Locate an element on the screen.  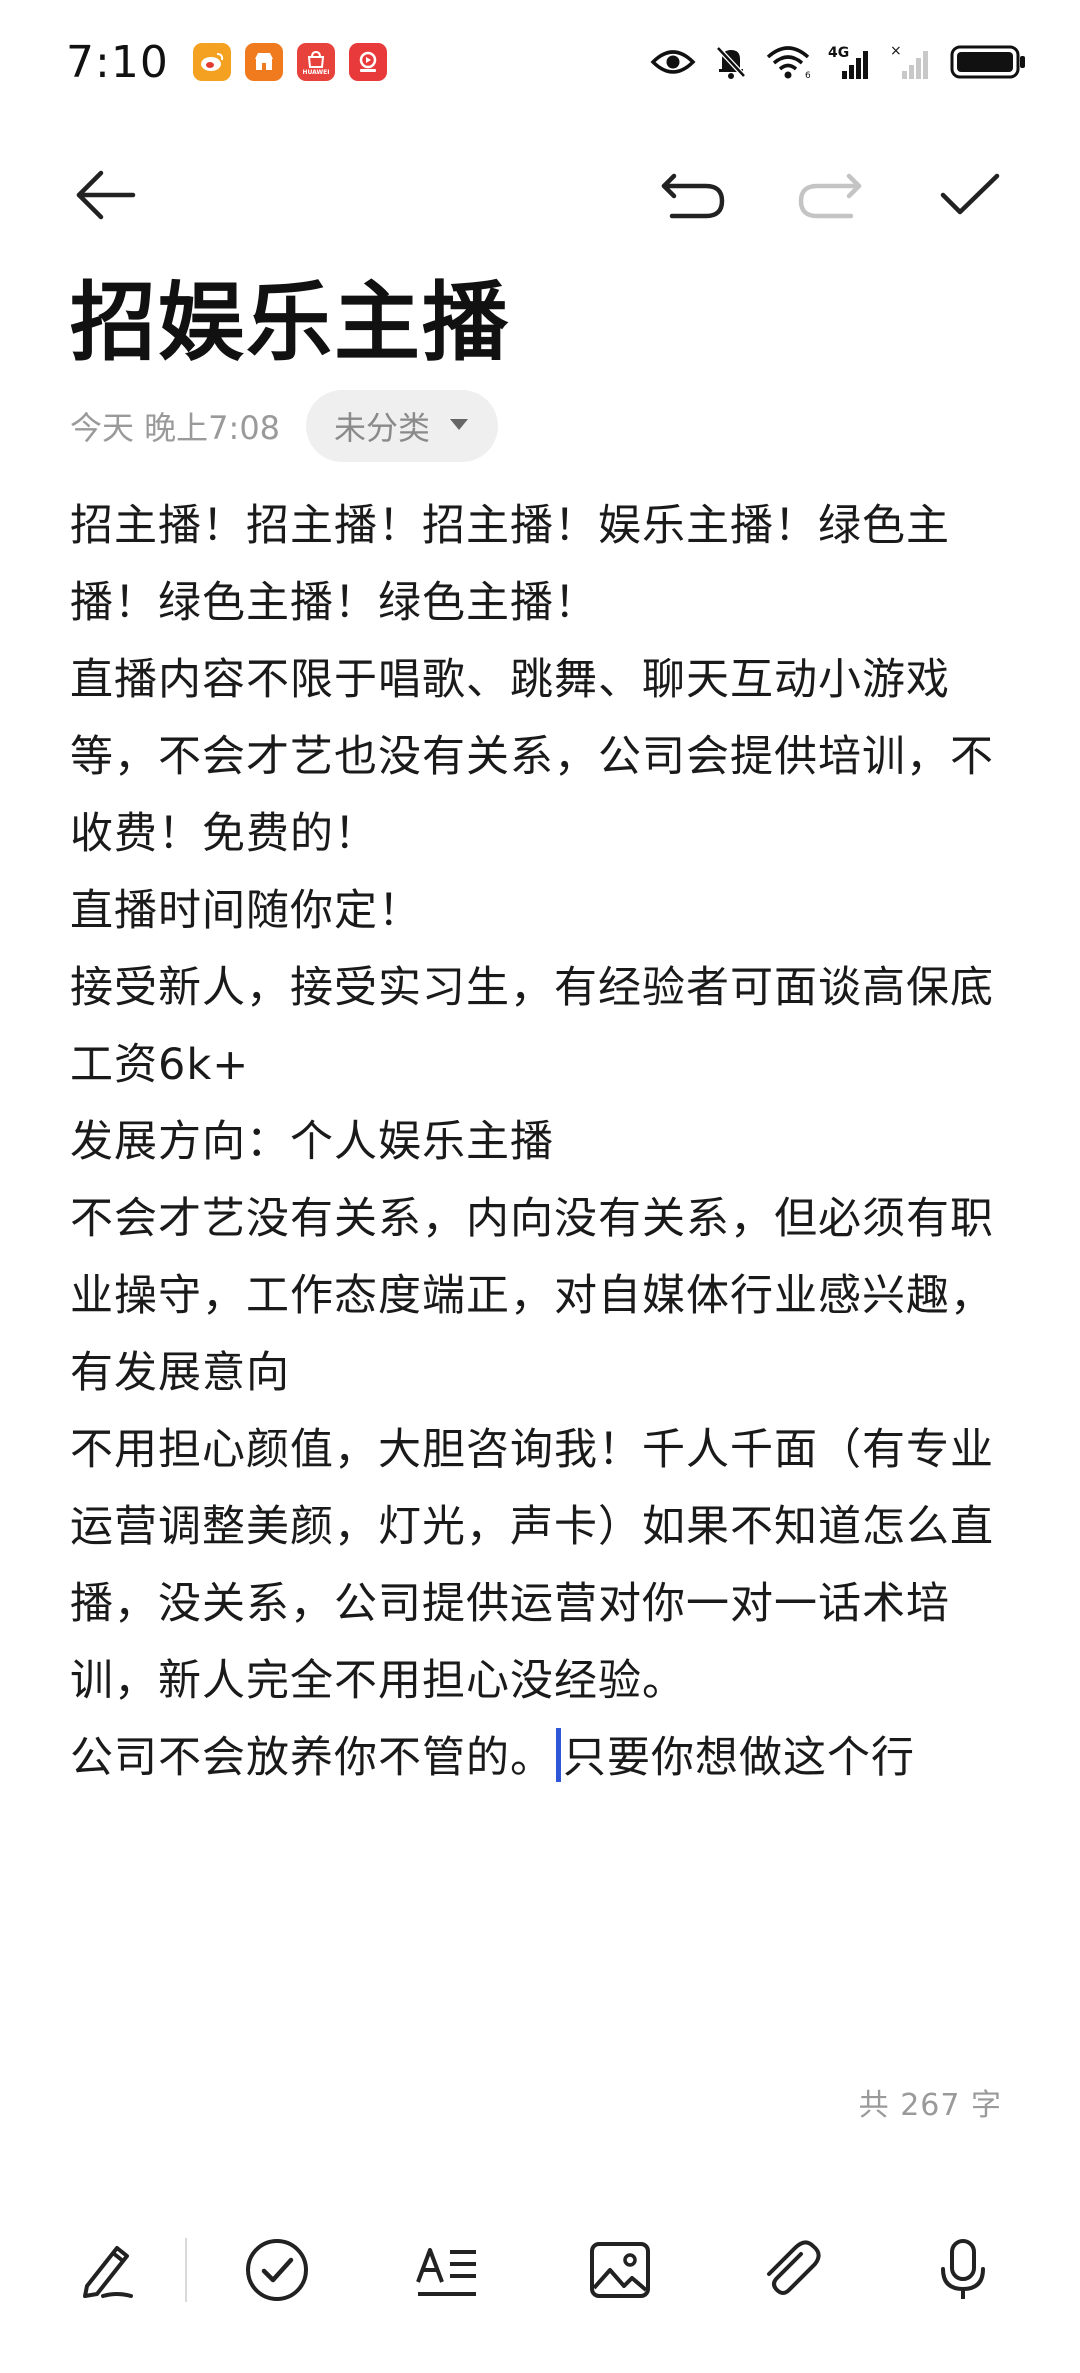
text-before-cursor: 公司不会放养你不管的。 is located at coordinates (312, 1758).